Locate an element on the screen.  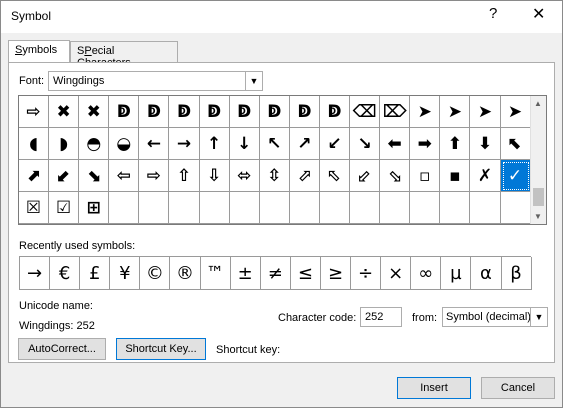
symbol-cell: ◒ is located at coordinates (124, 144).